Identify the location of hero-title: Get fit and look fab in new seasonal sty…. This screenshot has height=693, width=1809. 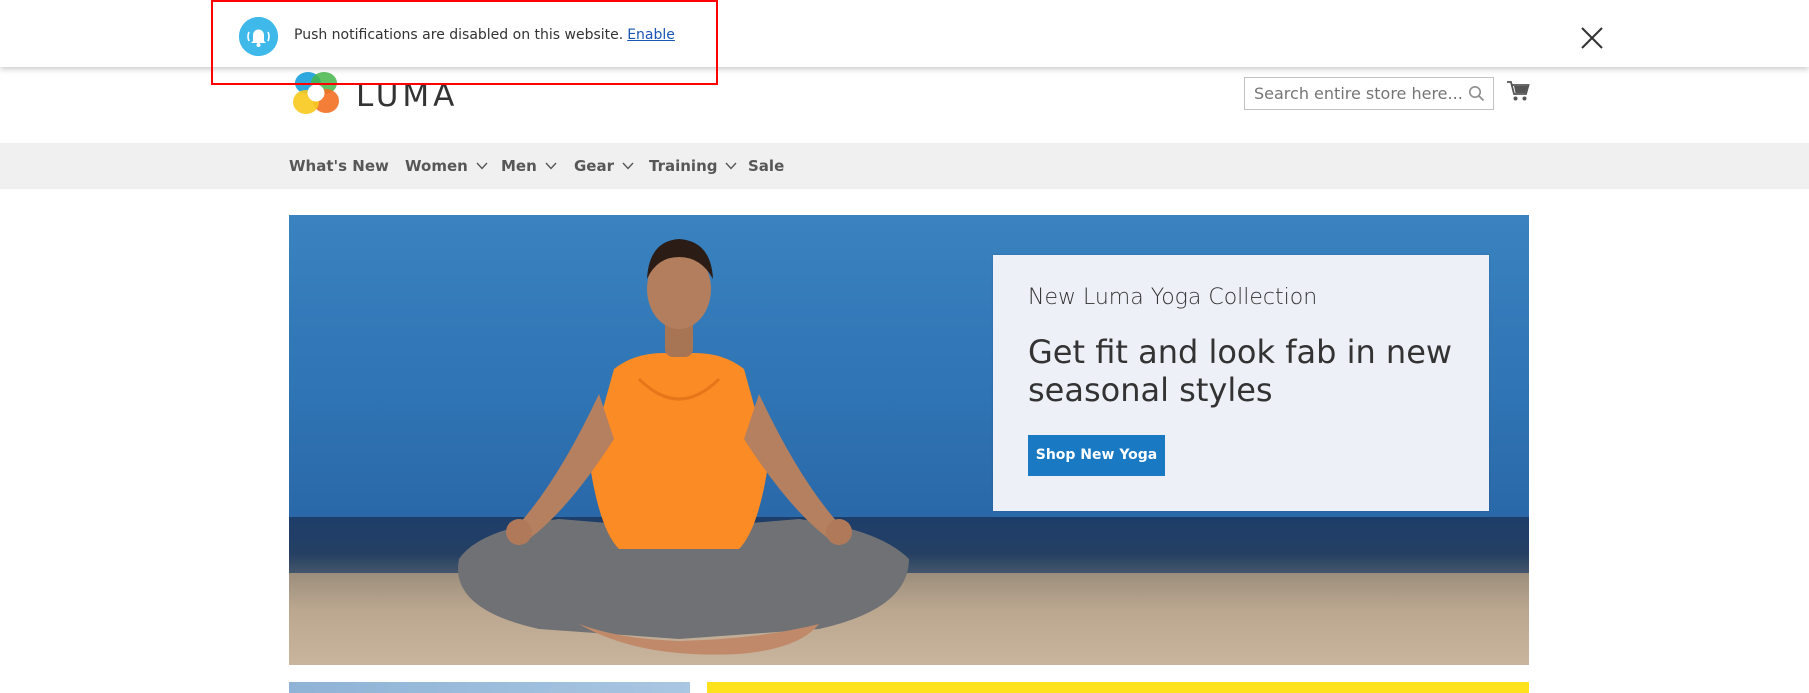
(1240, 371).